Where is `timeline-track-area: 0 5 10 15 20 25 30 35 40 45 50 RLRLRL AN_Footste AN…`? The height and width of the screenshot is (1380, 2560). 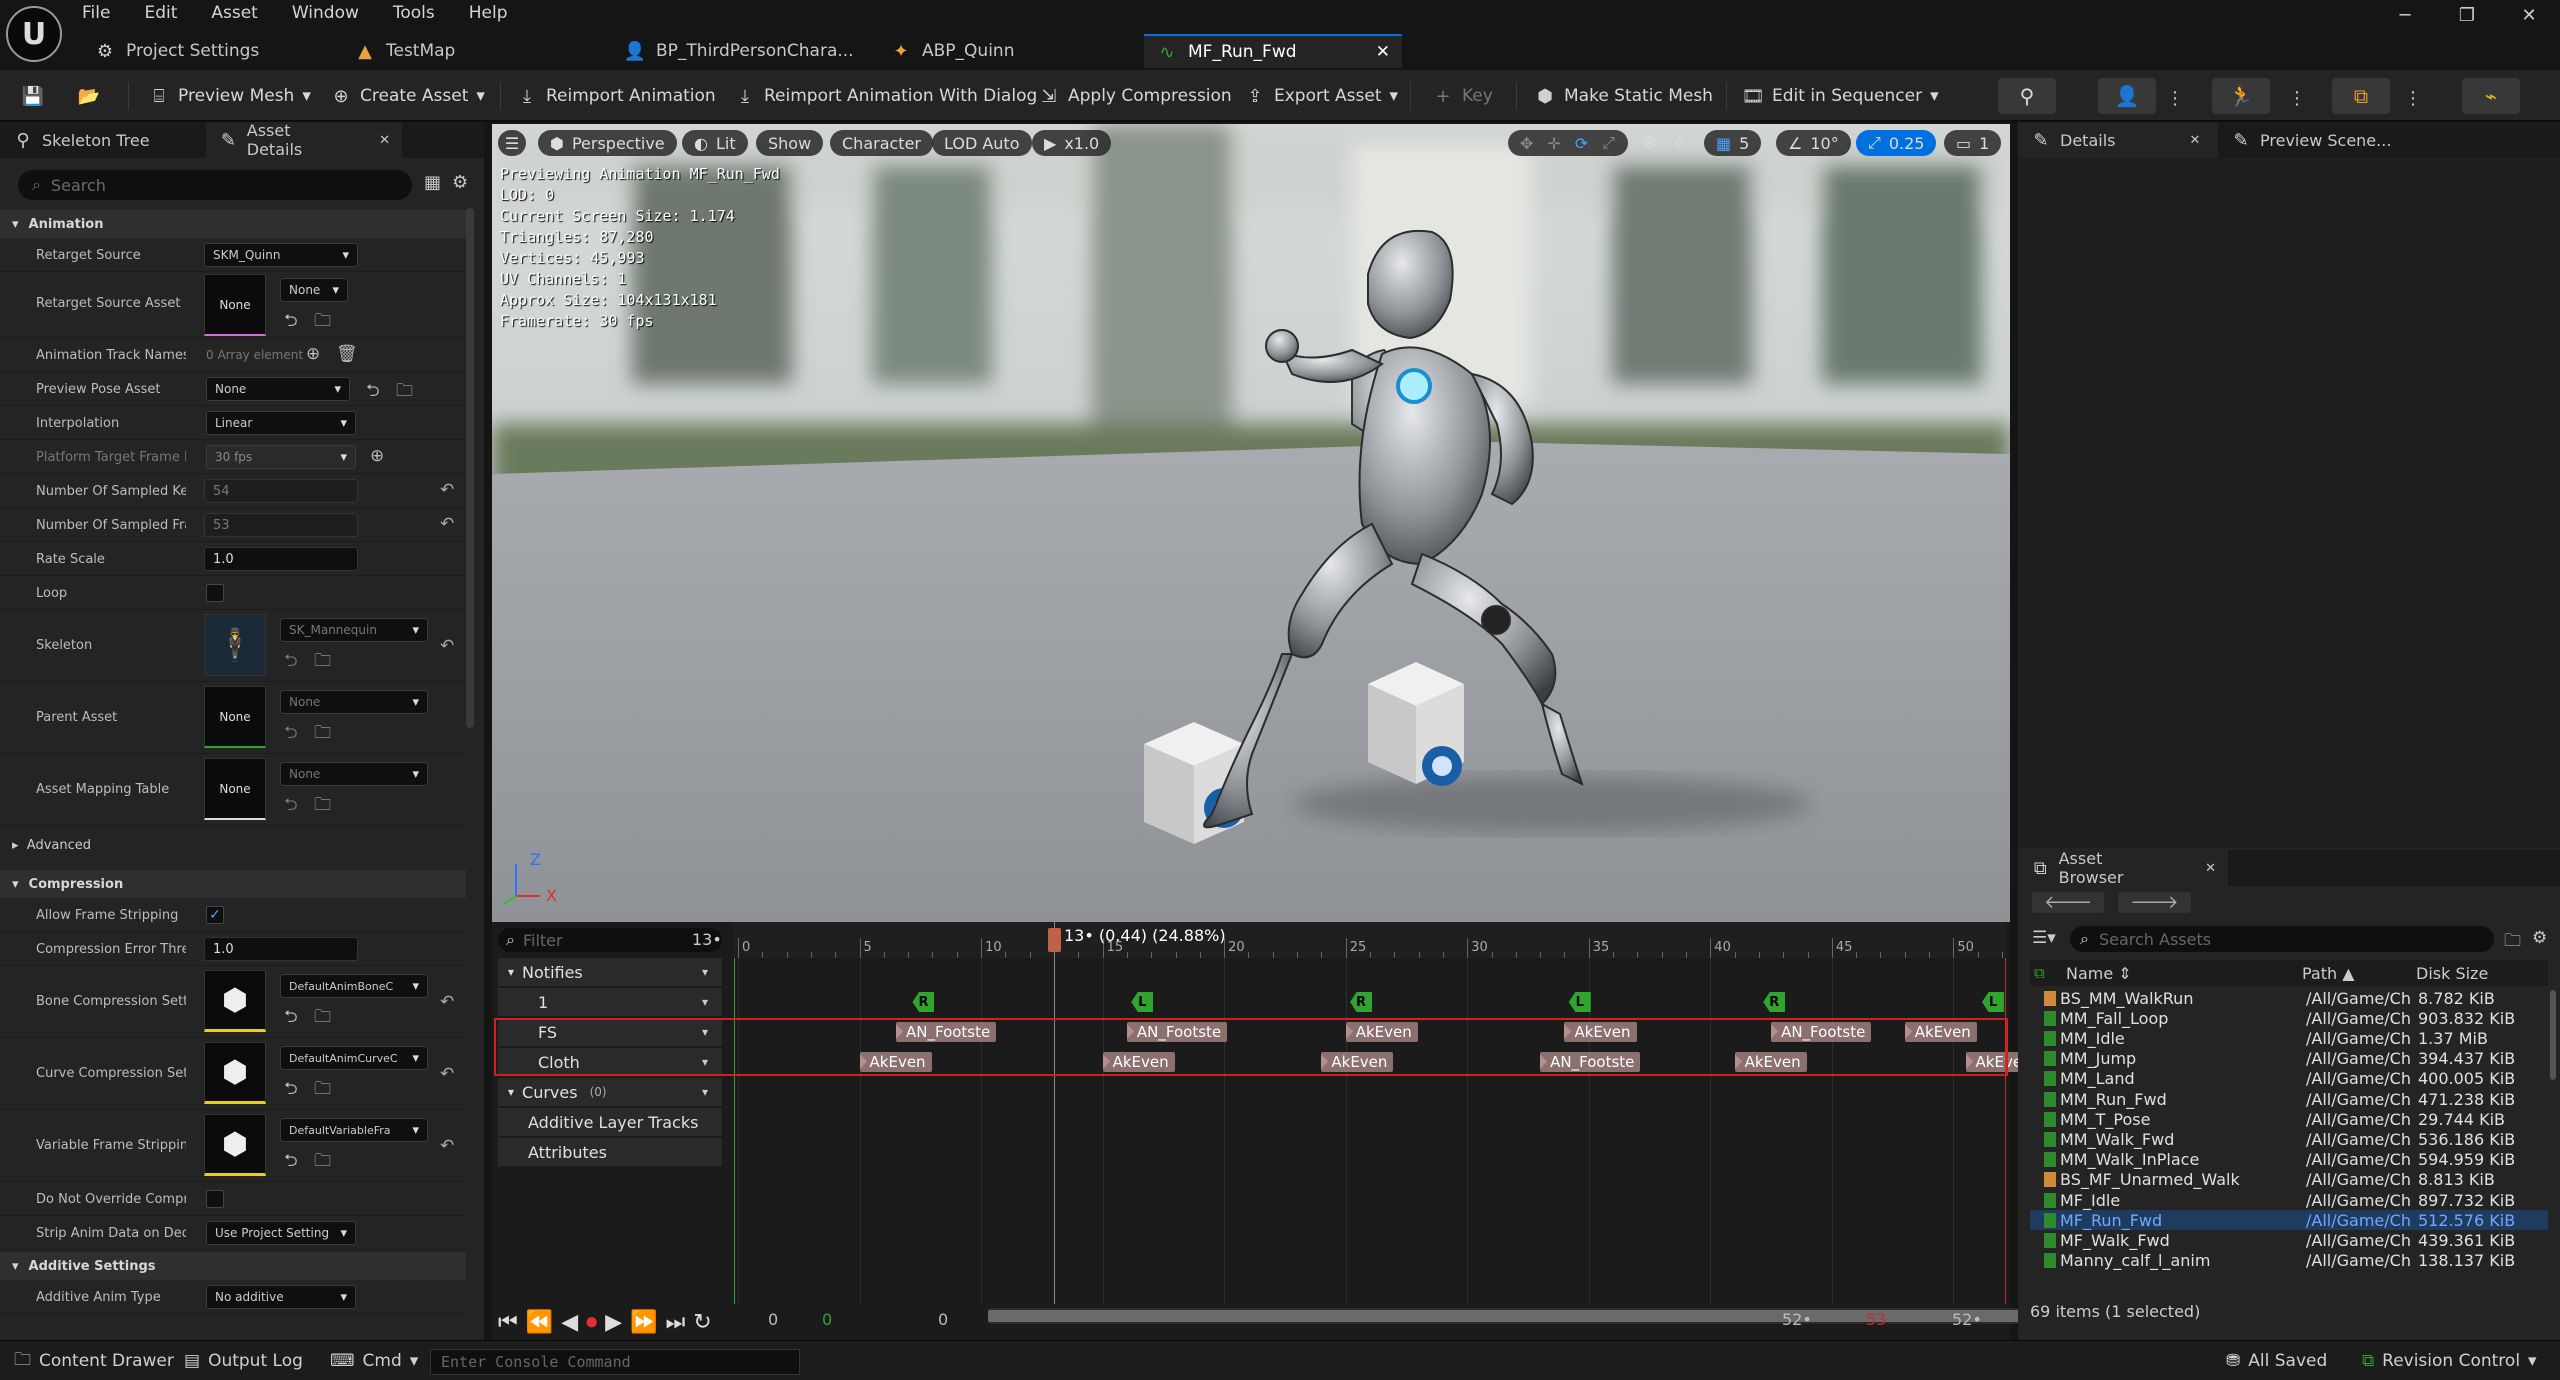 timeline-track-area: 0 5 10 15 20 25 30 35 40 45 50 RLRLRL AN_Footste AN… is located at coordinates (1386, 1115).